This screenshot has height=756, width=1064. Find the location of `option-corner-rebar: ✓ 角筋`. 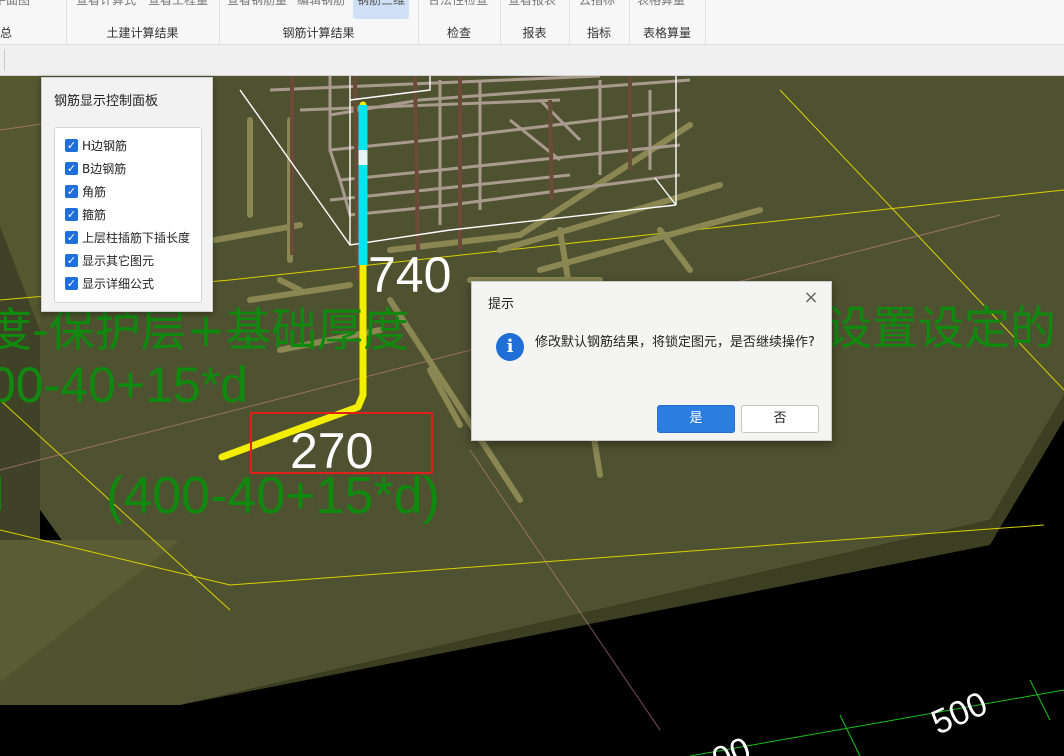

option-corner-rebar: ✓ 角筋 is located at coordinates (85, 191).